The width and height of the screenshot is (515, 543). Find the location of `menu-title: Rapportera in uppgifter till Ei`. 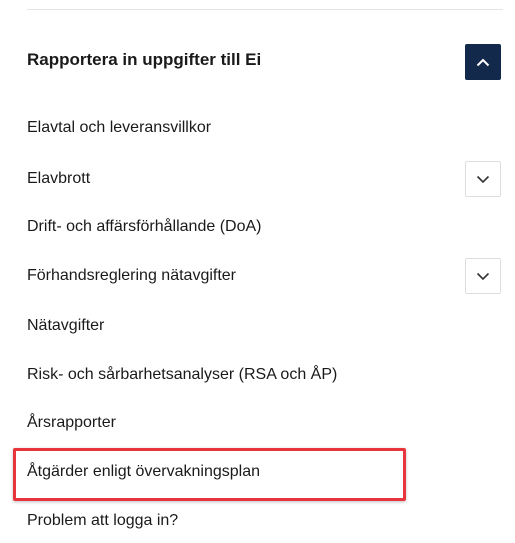

menu-title: Rapportera in uppgifter till Ei is located at coordinates (144, 60).